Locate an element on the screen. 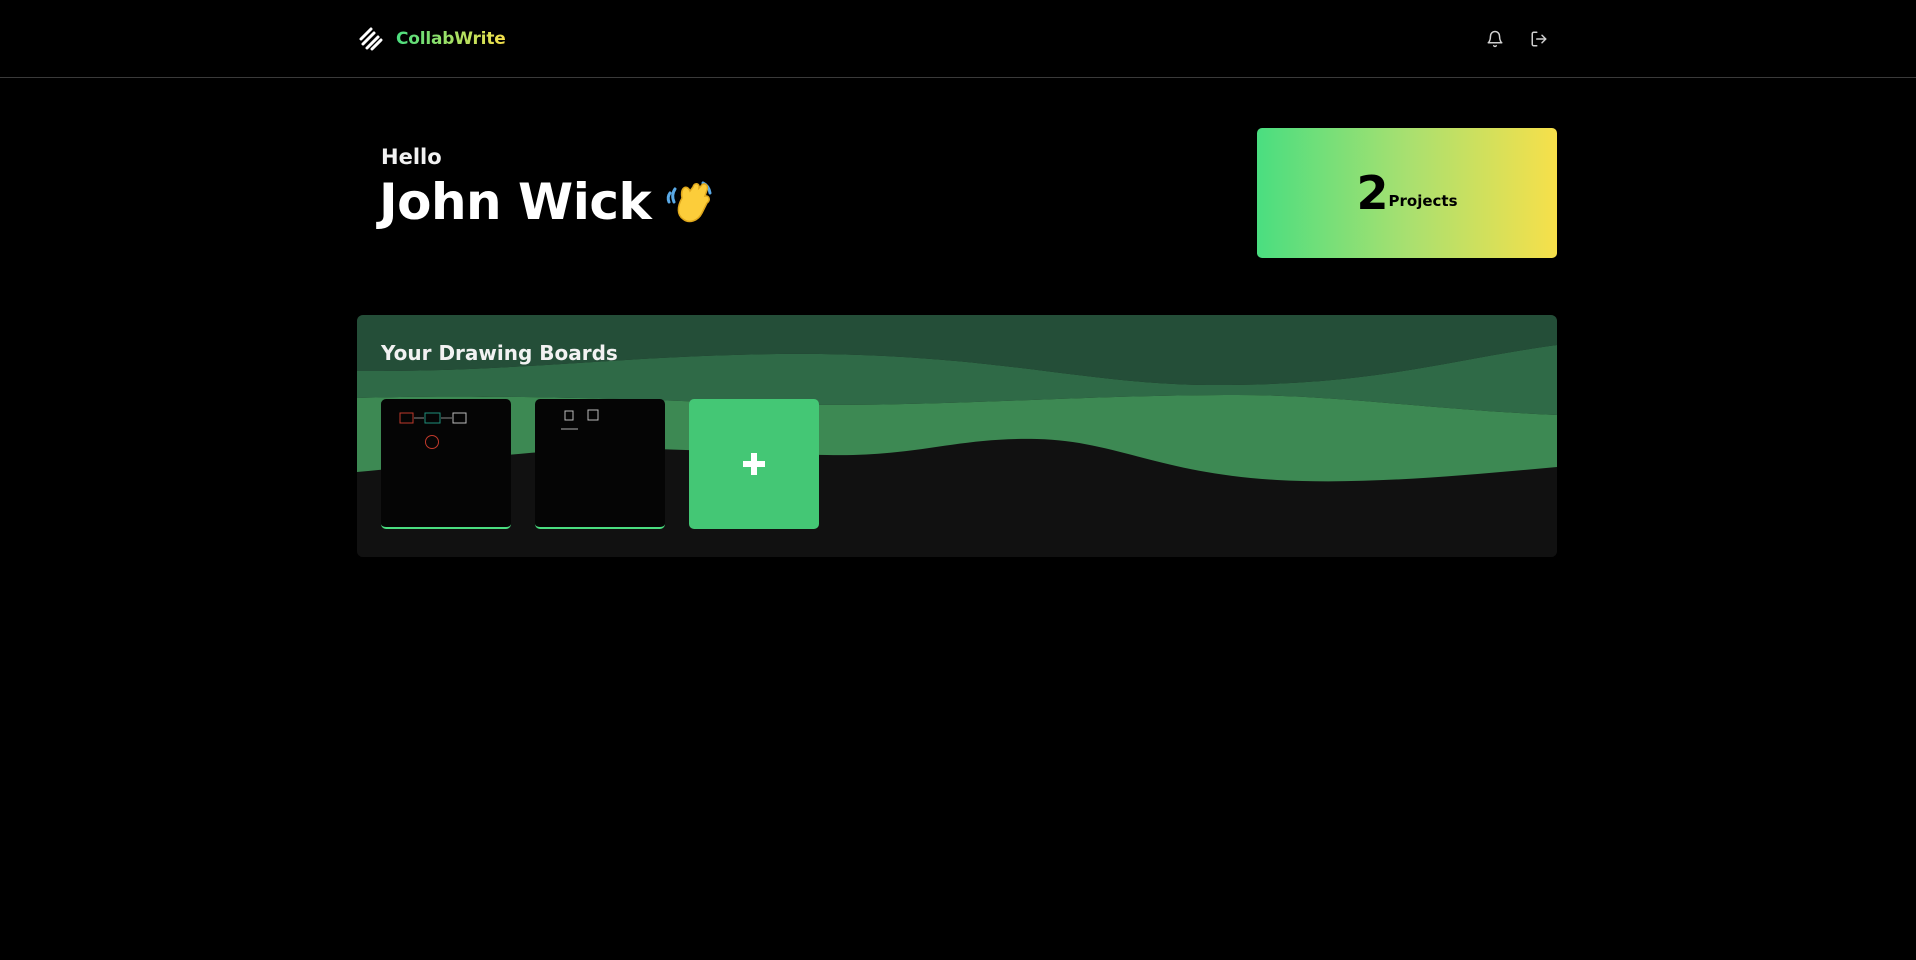 The height and width of the screenshot is (960, 1916). user-name: John Wick is located at coordinates (515, 202).